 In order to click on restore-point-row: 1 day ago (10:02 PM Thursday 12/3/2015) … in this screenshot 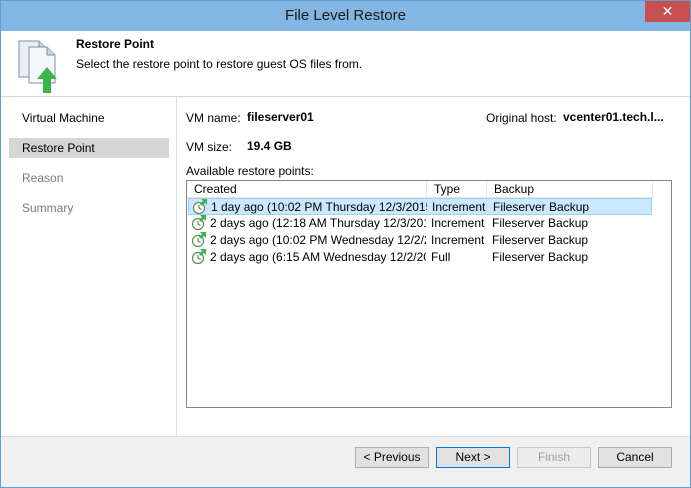, I will do `click(420, 206)`.